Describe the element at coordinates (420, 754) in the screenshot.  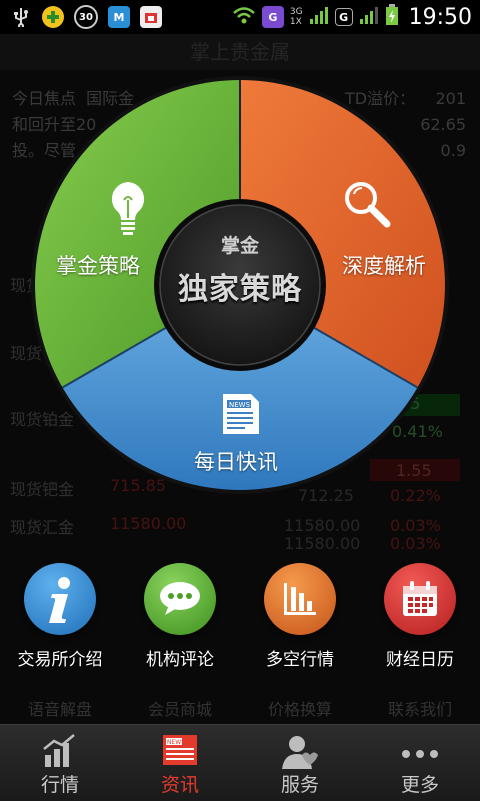
I see `more-dots-icon` at that location.